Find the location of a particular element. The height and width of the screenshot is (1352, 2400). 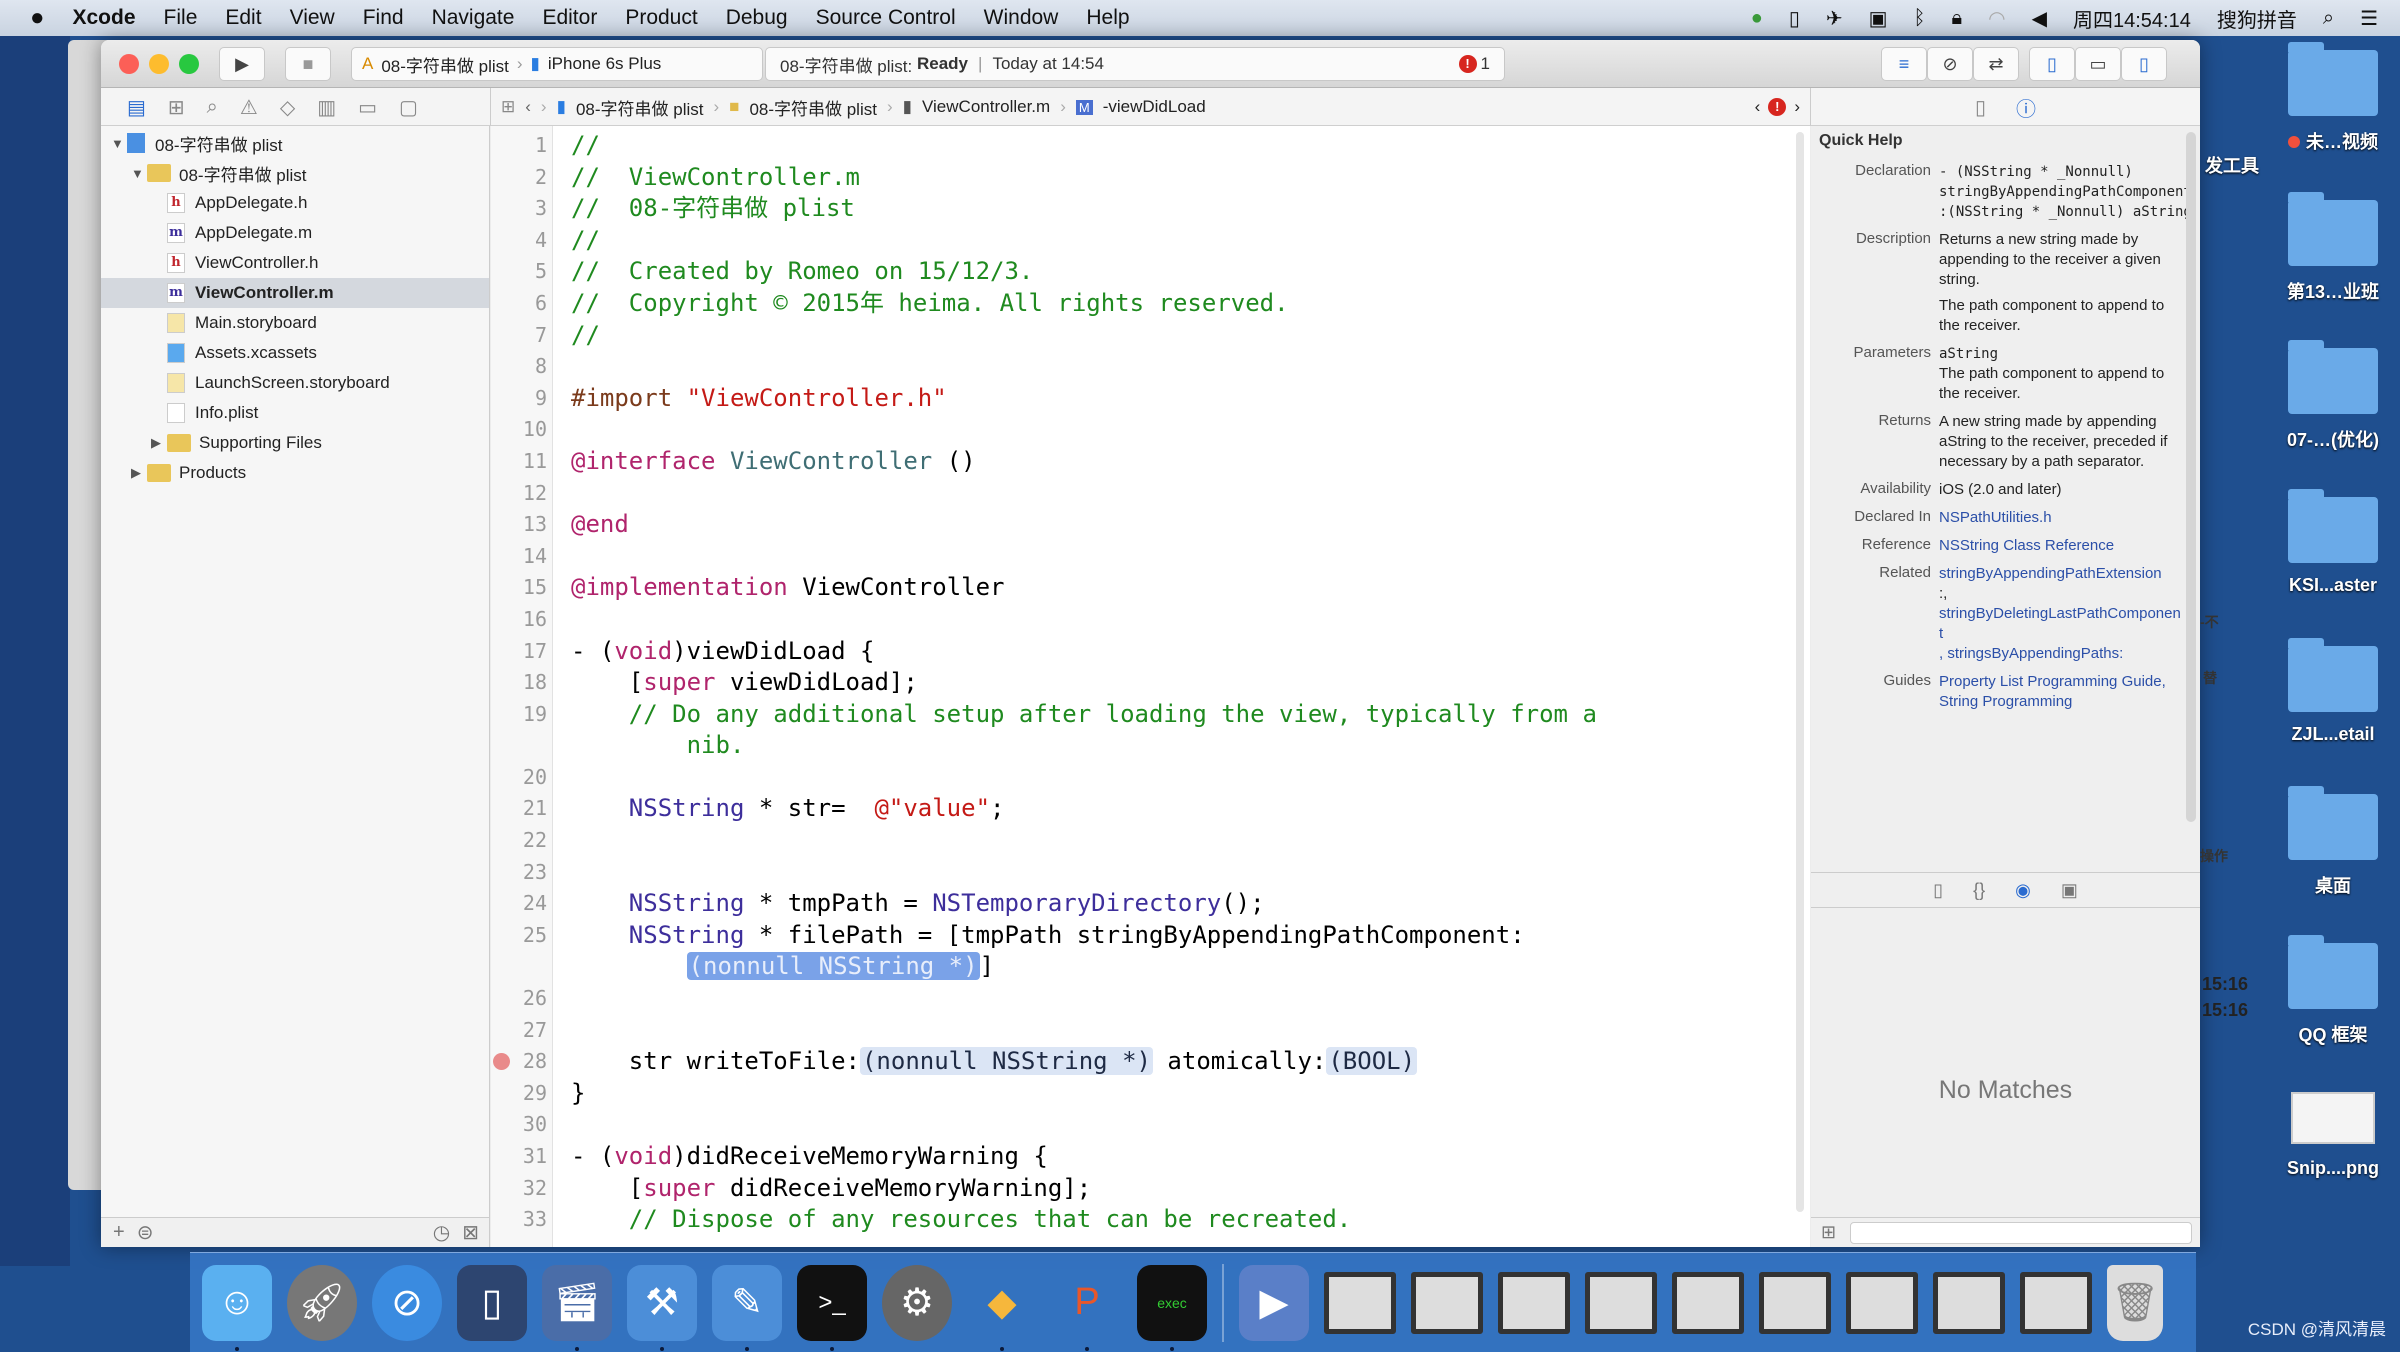

desktop-icon: KSI...aster is located at coordinates (2333, 542).